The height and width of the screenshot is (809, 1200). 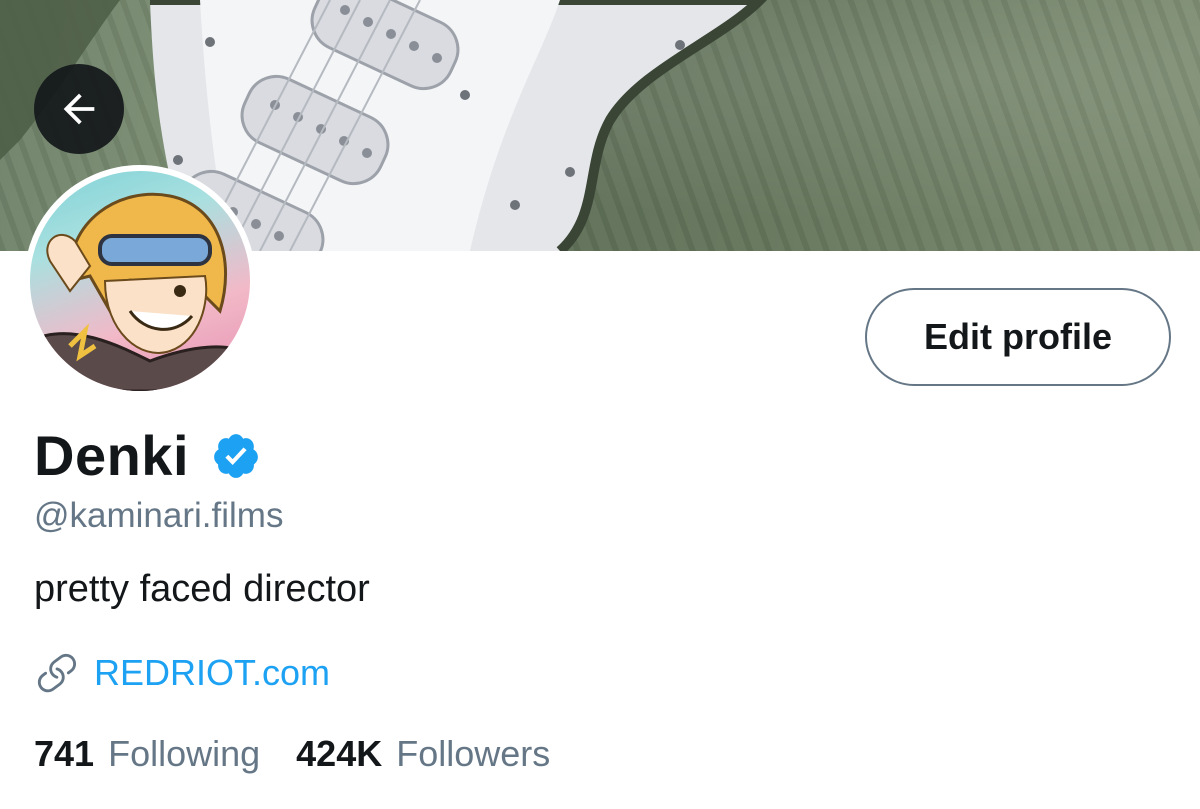 I want to click on profile-handle: @kaminari.films, so click(x=159, y=515).